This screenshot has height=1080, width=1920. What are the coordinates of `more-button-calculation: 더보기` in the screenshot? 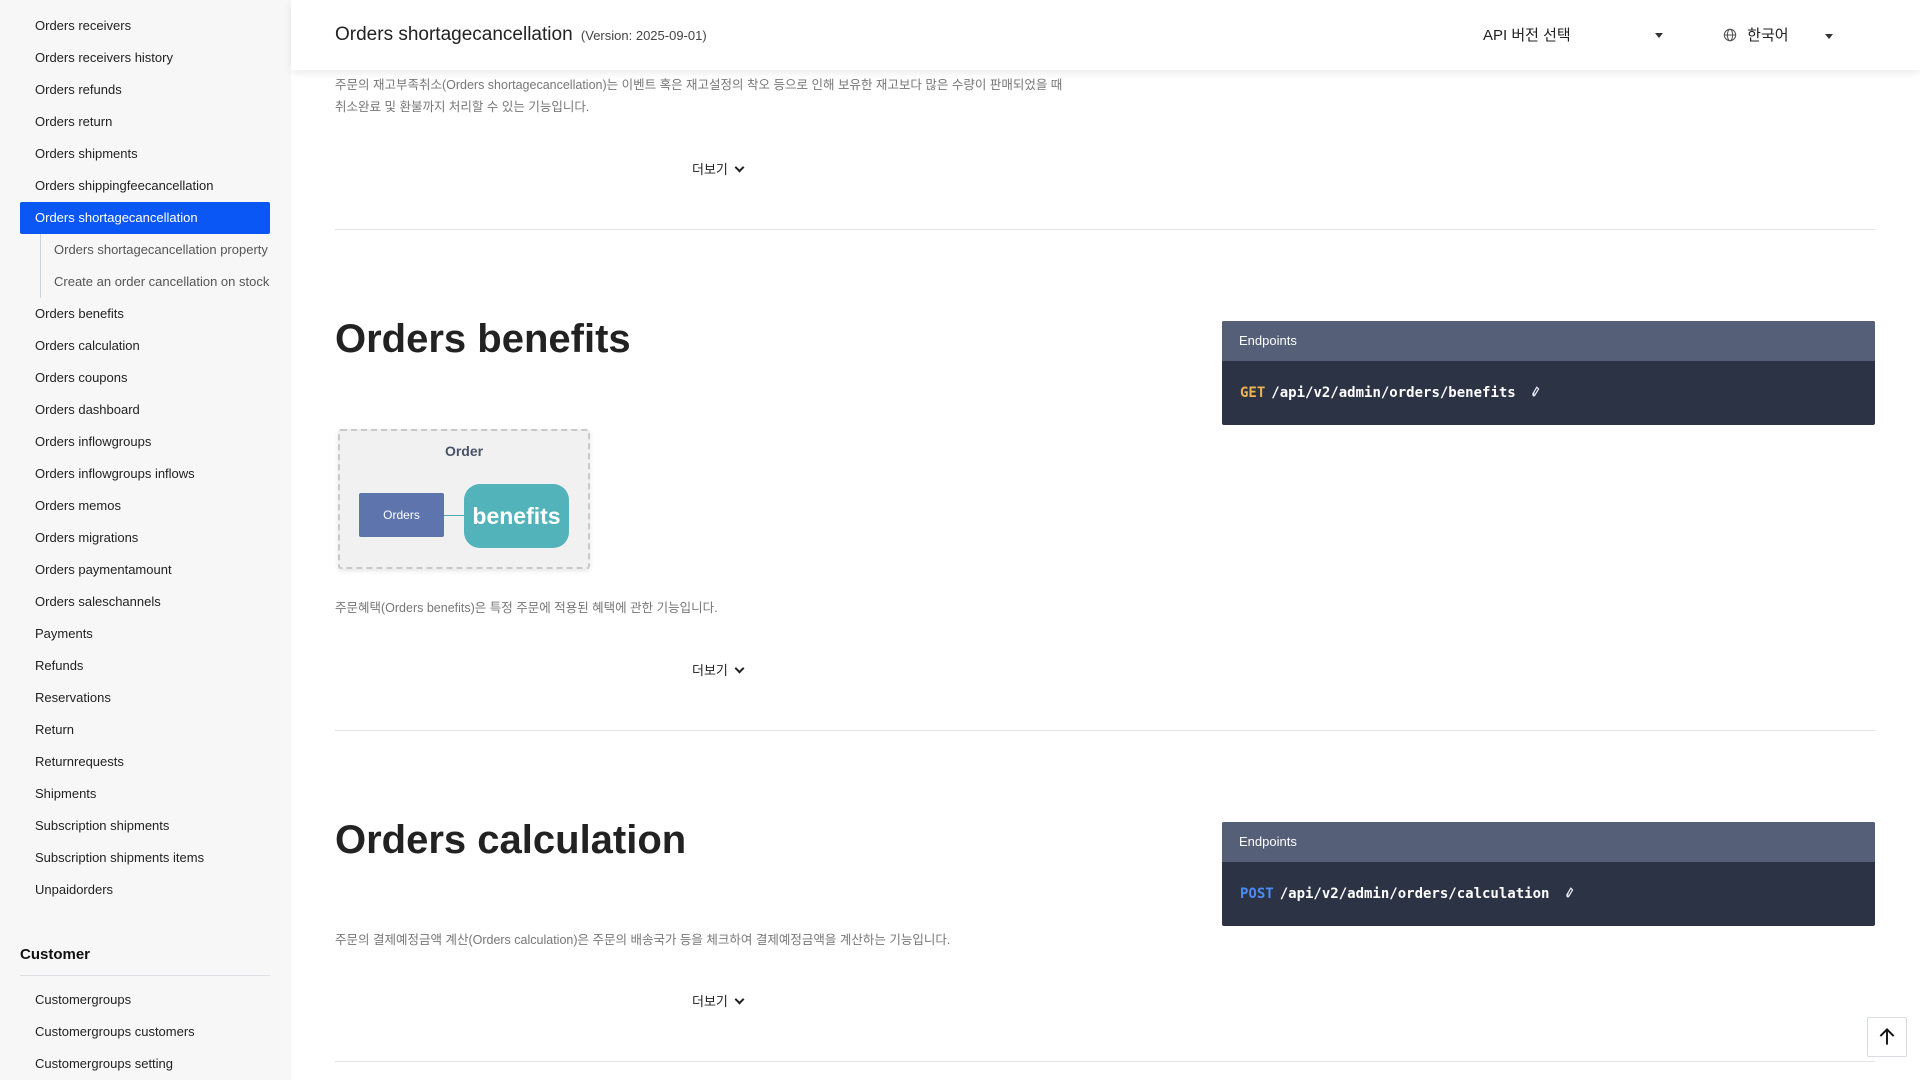 It's located at (718, 1000).